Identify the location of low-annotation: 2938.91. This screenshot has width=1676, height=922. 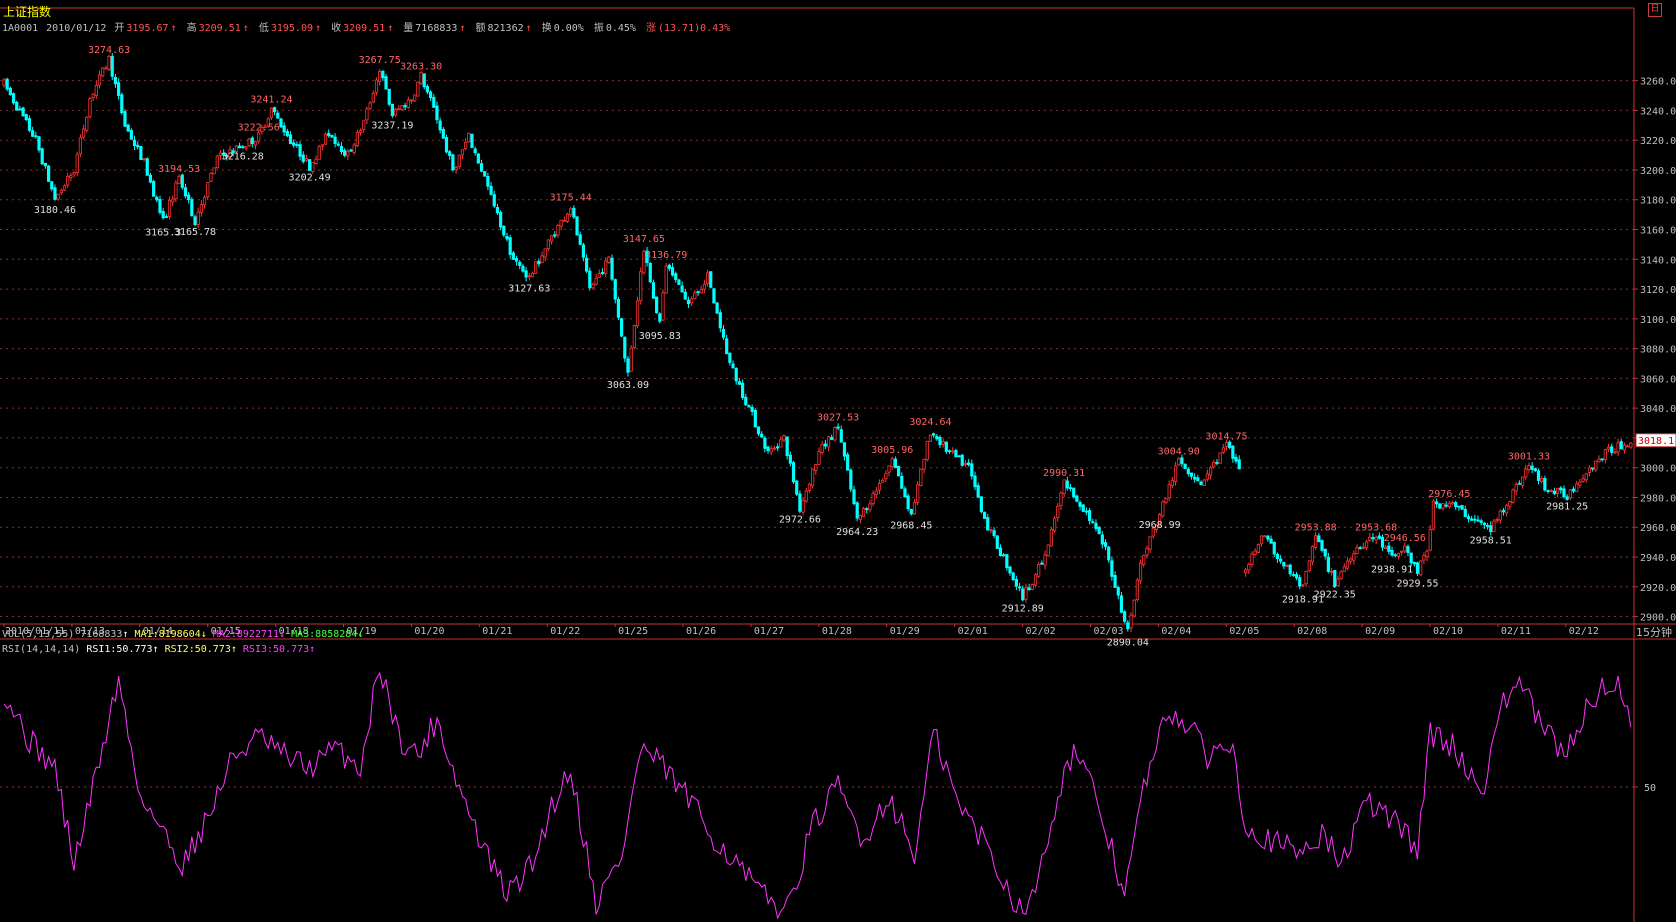
(1392, 570).